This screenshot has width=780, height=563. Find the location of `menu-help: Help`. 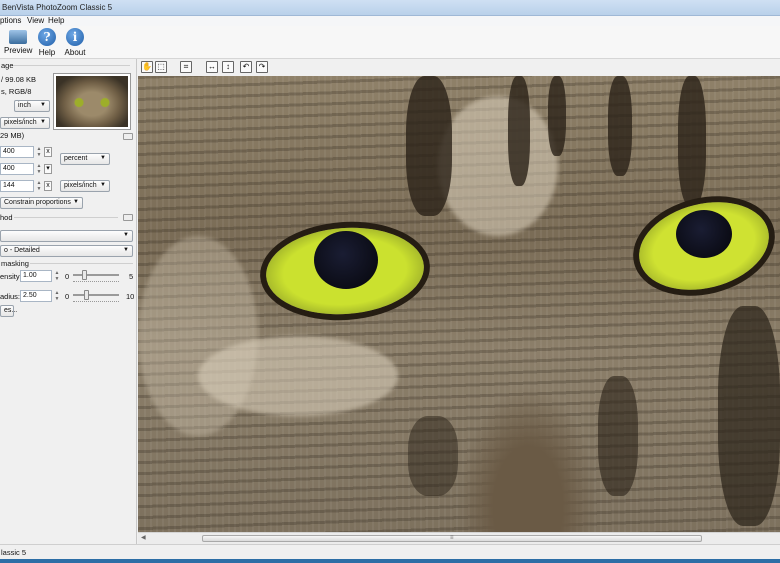

menu-help: Help is located at coordinates (56, 20).